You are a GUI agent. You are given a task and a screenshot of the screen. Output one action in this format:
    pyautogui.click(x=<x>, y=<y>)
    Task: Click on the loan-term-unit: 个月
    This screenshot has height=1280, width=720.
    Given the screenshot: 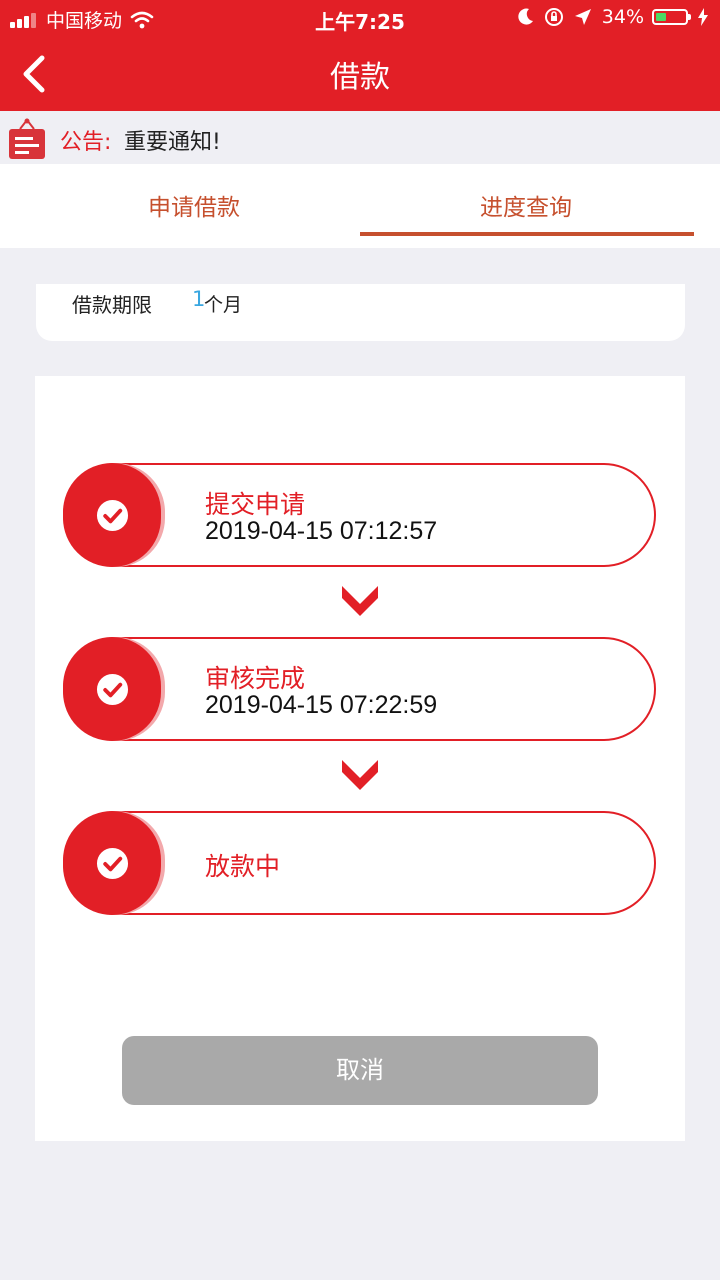 What is the action you would take?
    pyautogui.click(x=223, y=305)
    